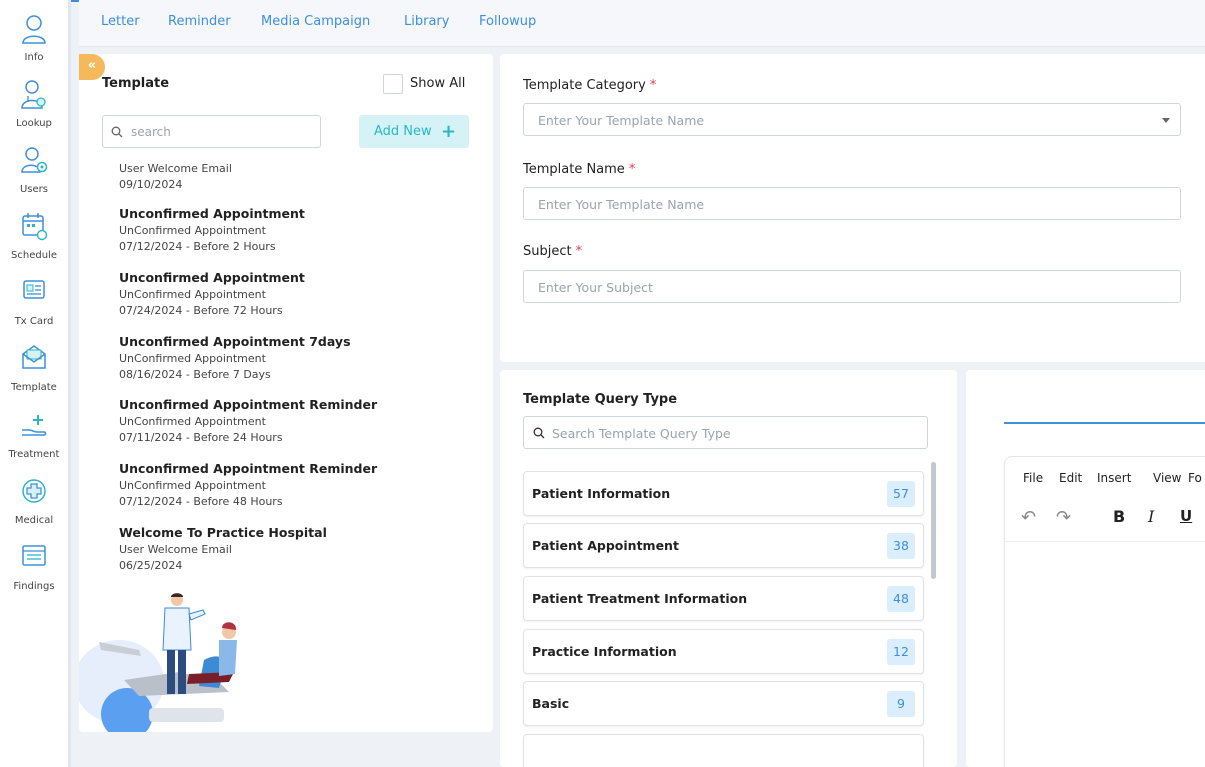 This screenshot has width=1205, height=767. I want to click on subject-label-text: Subject, so click(547, 251).